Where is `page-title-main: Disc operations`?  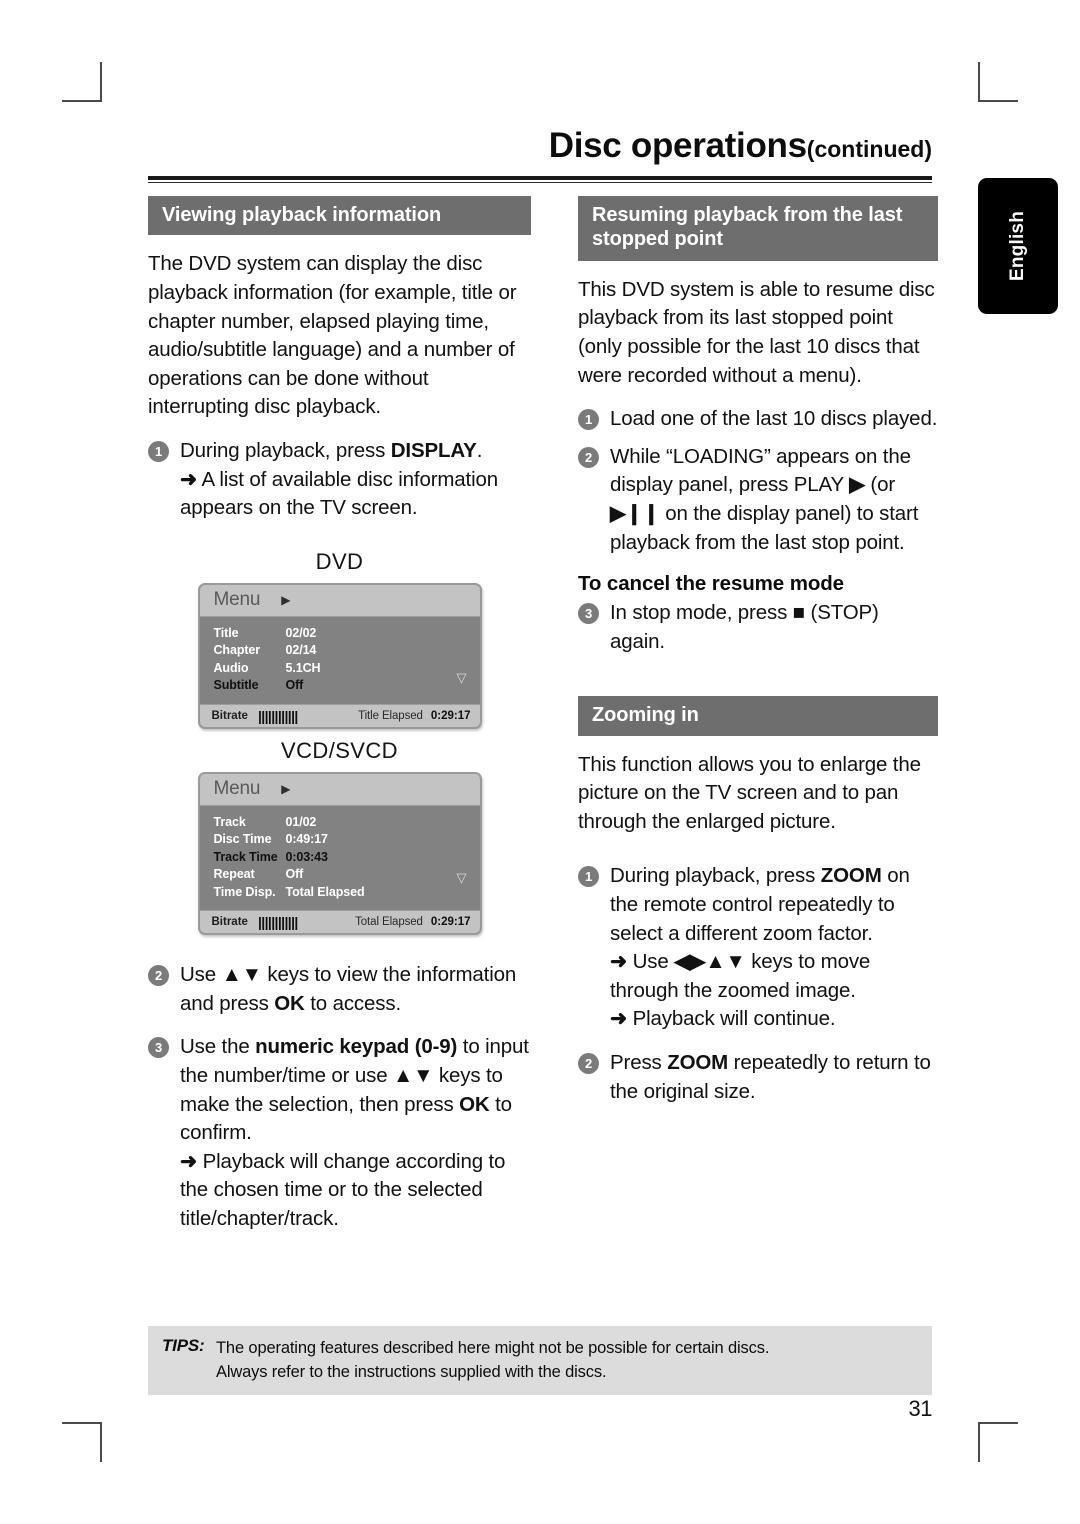
page-title-main: Disc operations is located at coordinates (677, 145).